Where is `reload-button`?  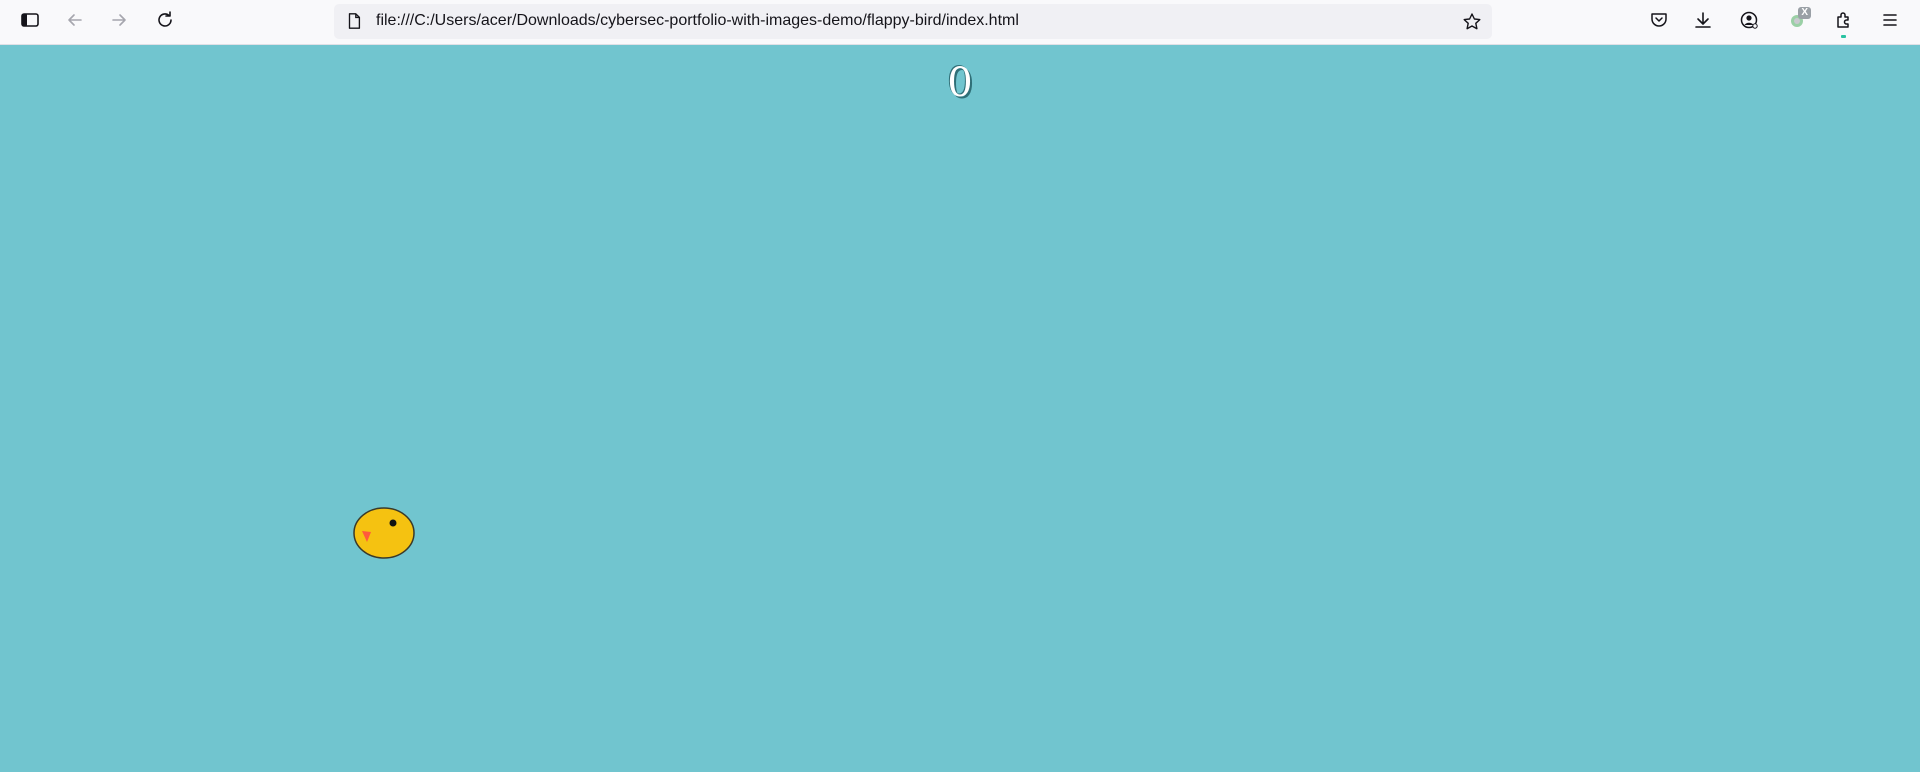
reload-button is located at coordinates (165, 22).